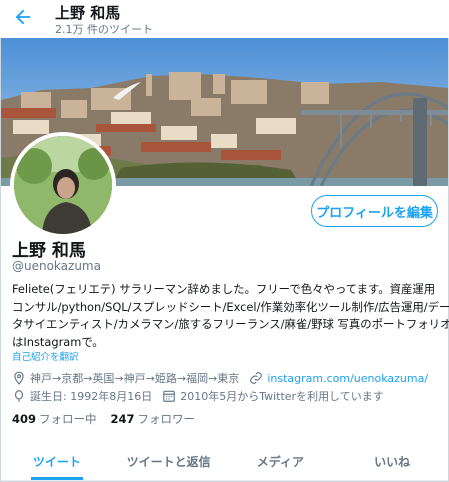 The height and width of the screenshot is (482, 449). I want to click on location-text: 神戸→京都→英国→神戸→姫路→福岡→東京, so click(135, 378).